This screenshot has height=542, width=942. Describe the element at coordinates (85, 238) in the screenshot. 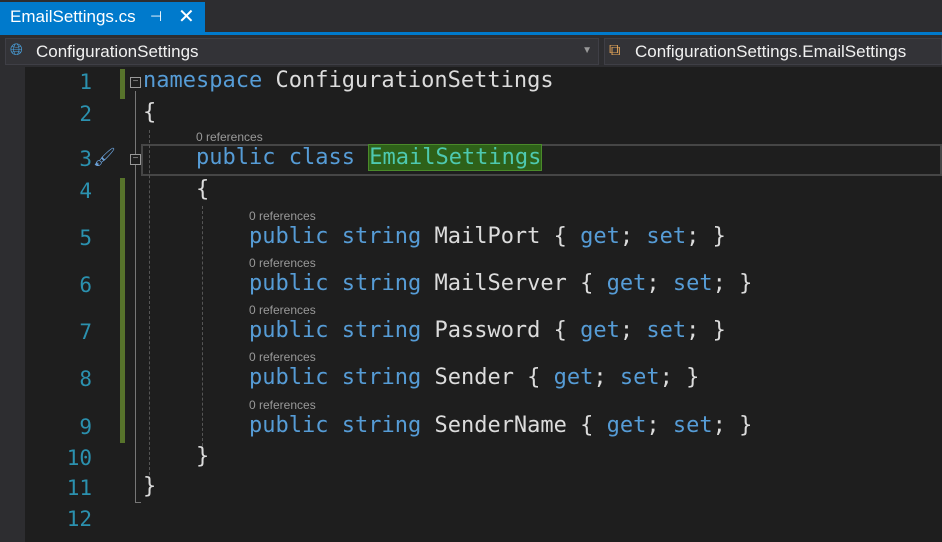

I see `line-number: 5` at that location.